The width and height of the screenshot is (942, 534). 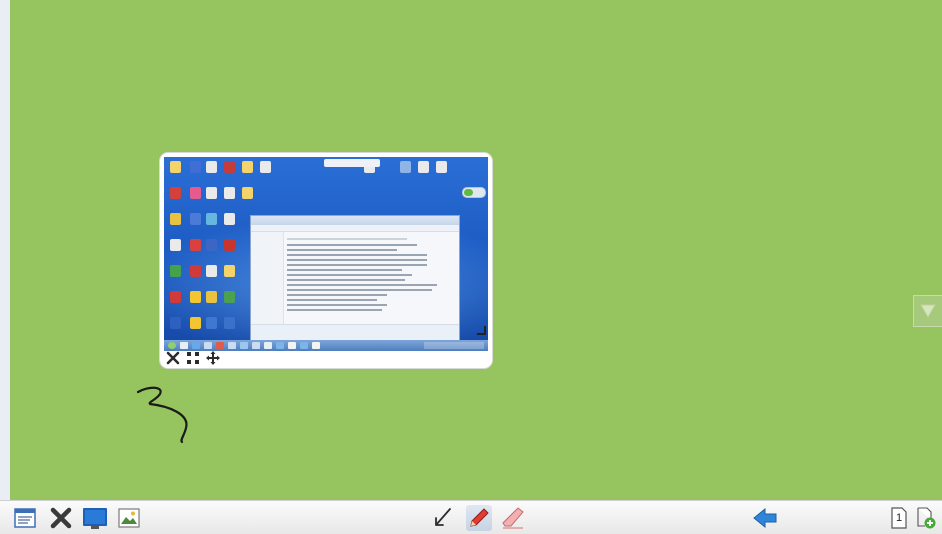 What do you see at coordinates (481, 330) in the screenshot?
I see `resize-corner-mark` at bounding box center [481, 330].